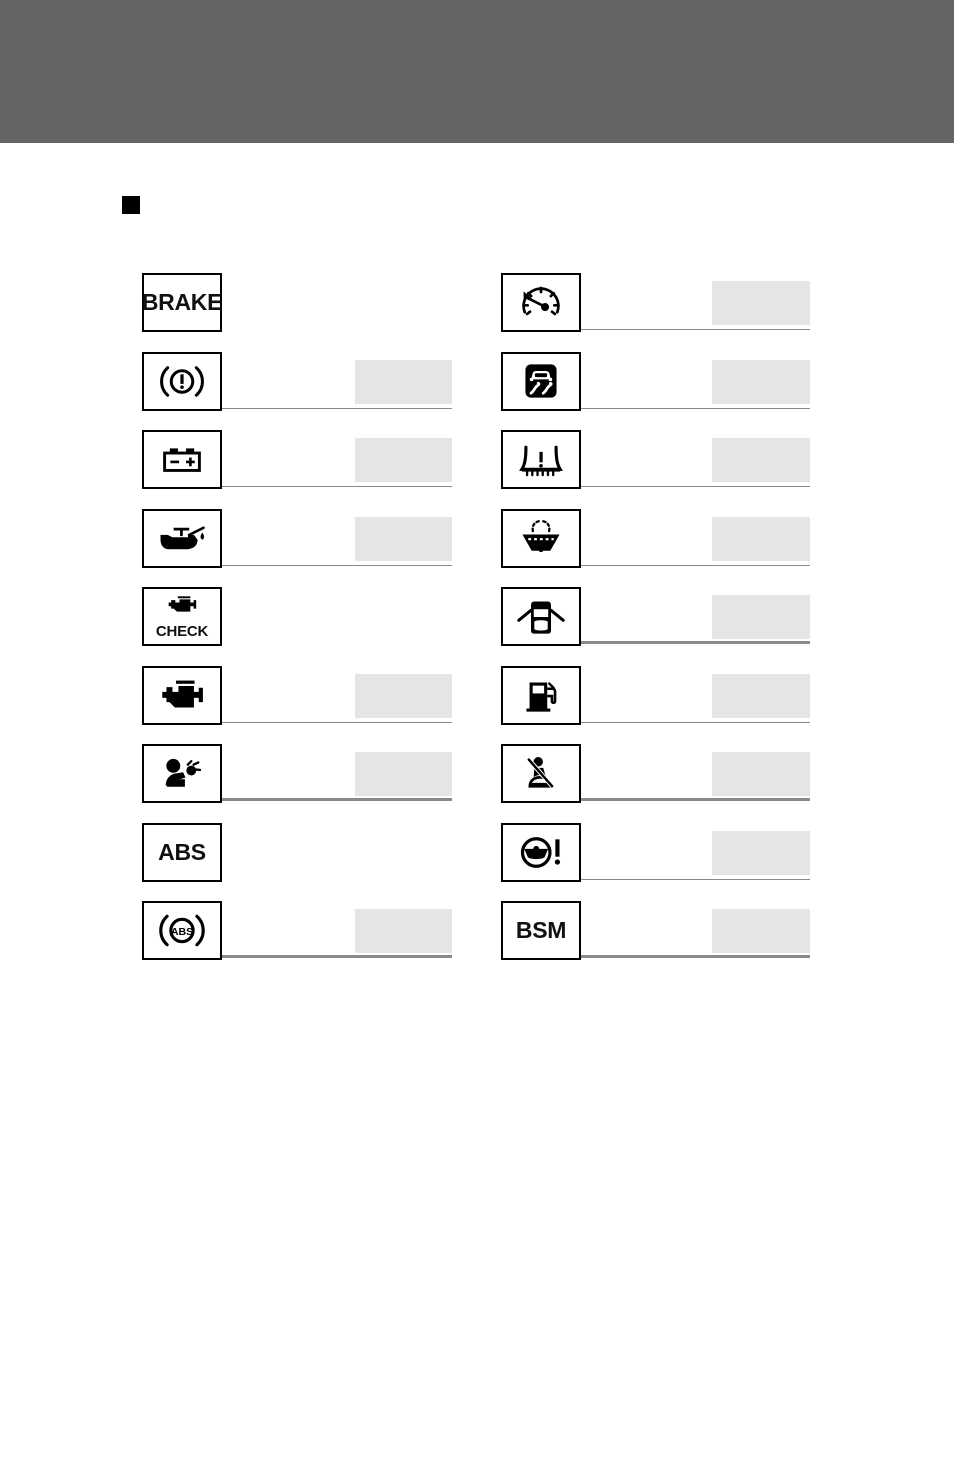 The width and height of the screenshot is (954, 1475). What do you see at coordinates (182, 381) in the screenshot?
I see `brake-warning-circle-indicator` at bounding box center [182, 381].